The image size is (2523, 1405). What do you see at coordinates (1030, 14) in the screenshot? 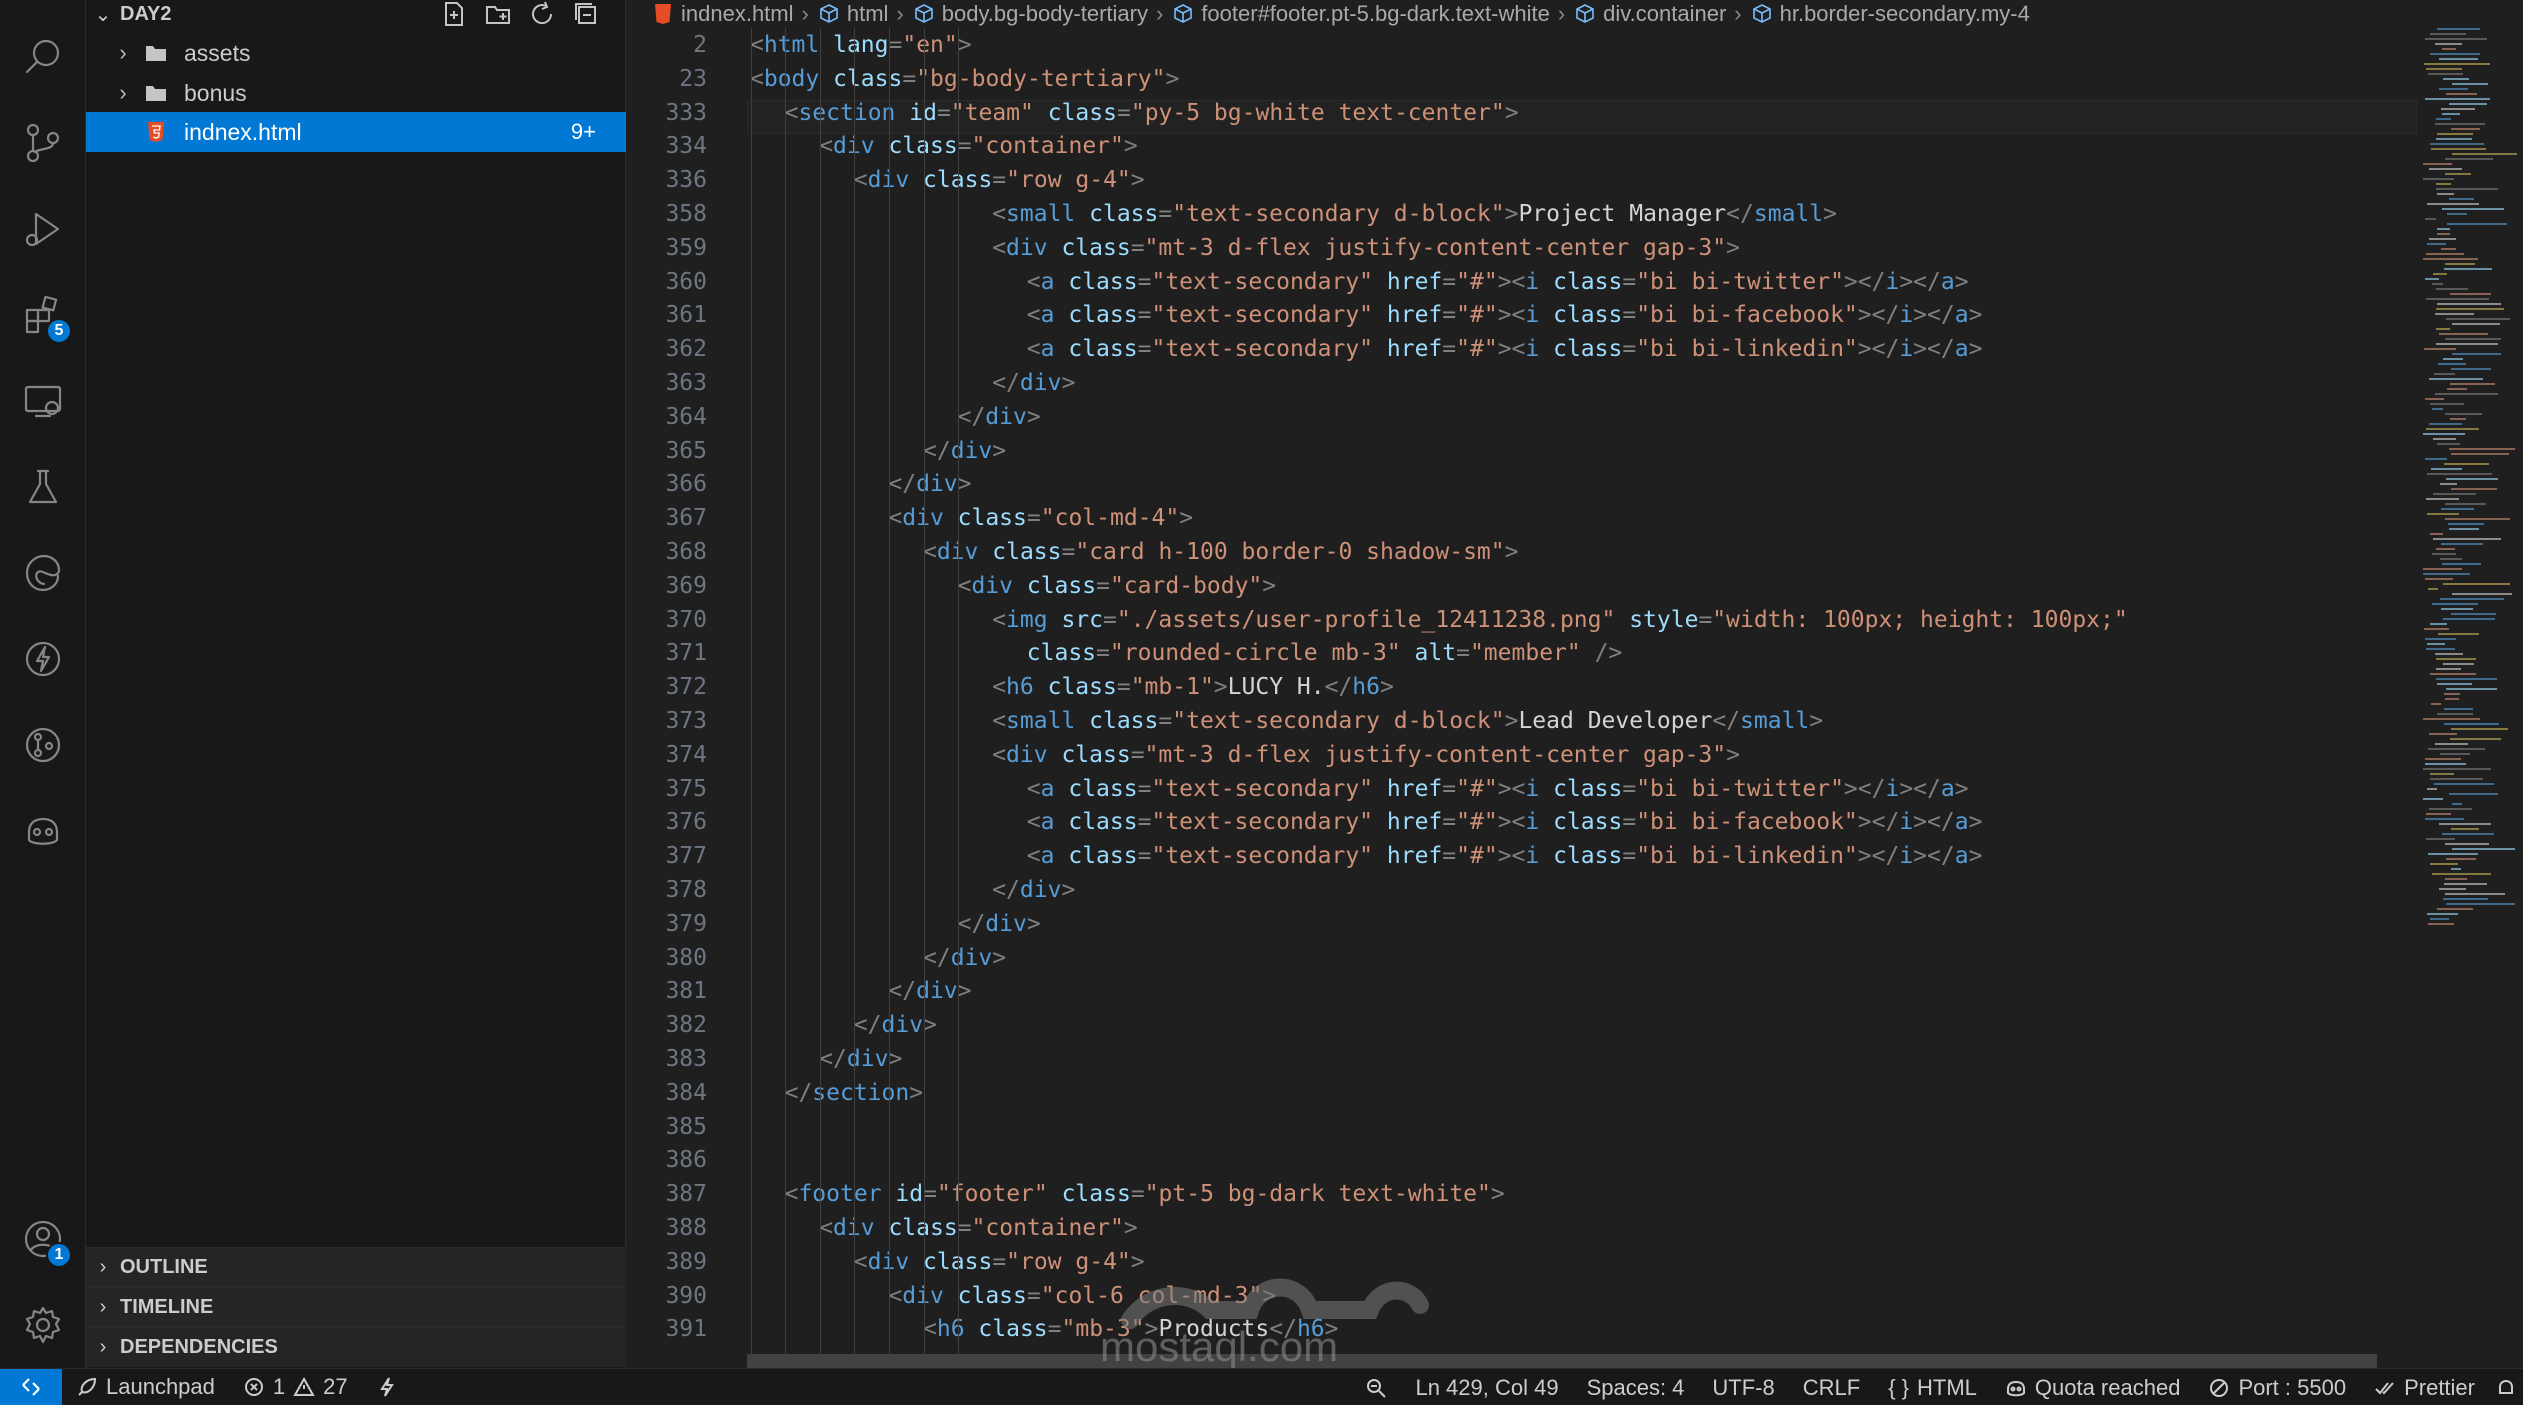
I see `breadcrumb-item: body.bg-body-tertiary` at bounding box center [1030, 14].